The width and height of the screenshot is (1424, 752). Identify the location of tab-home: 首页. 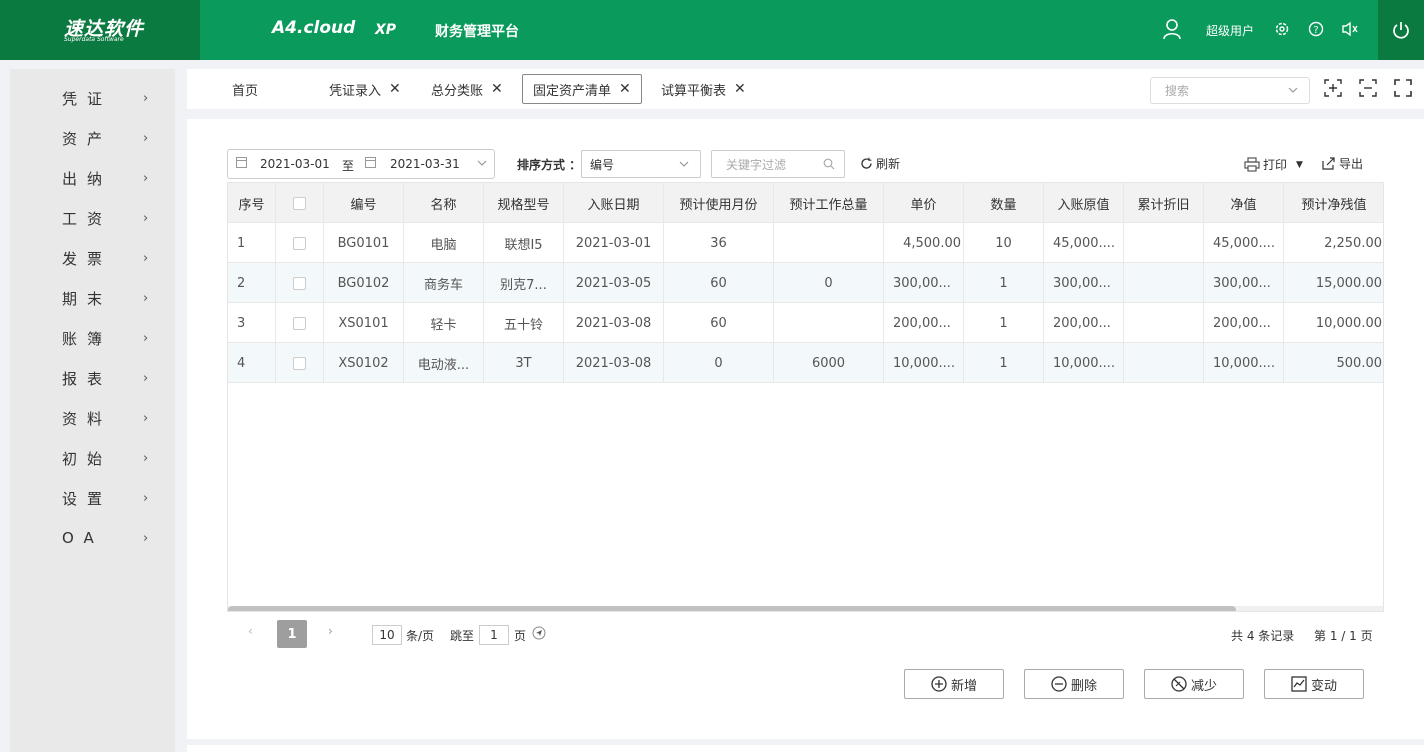
(245, 89).